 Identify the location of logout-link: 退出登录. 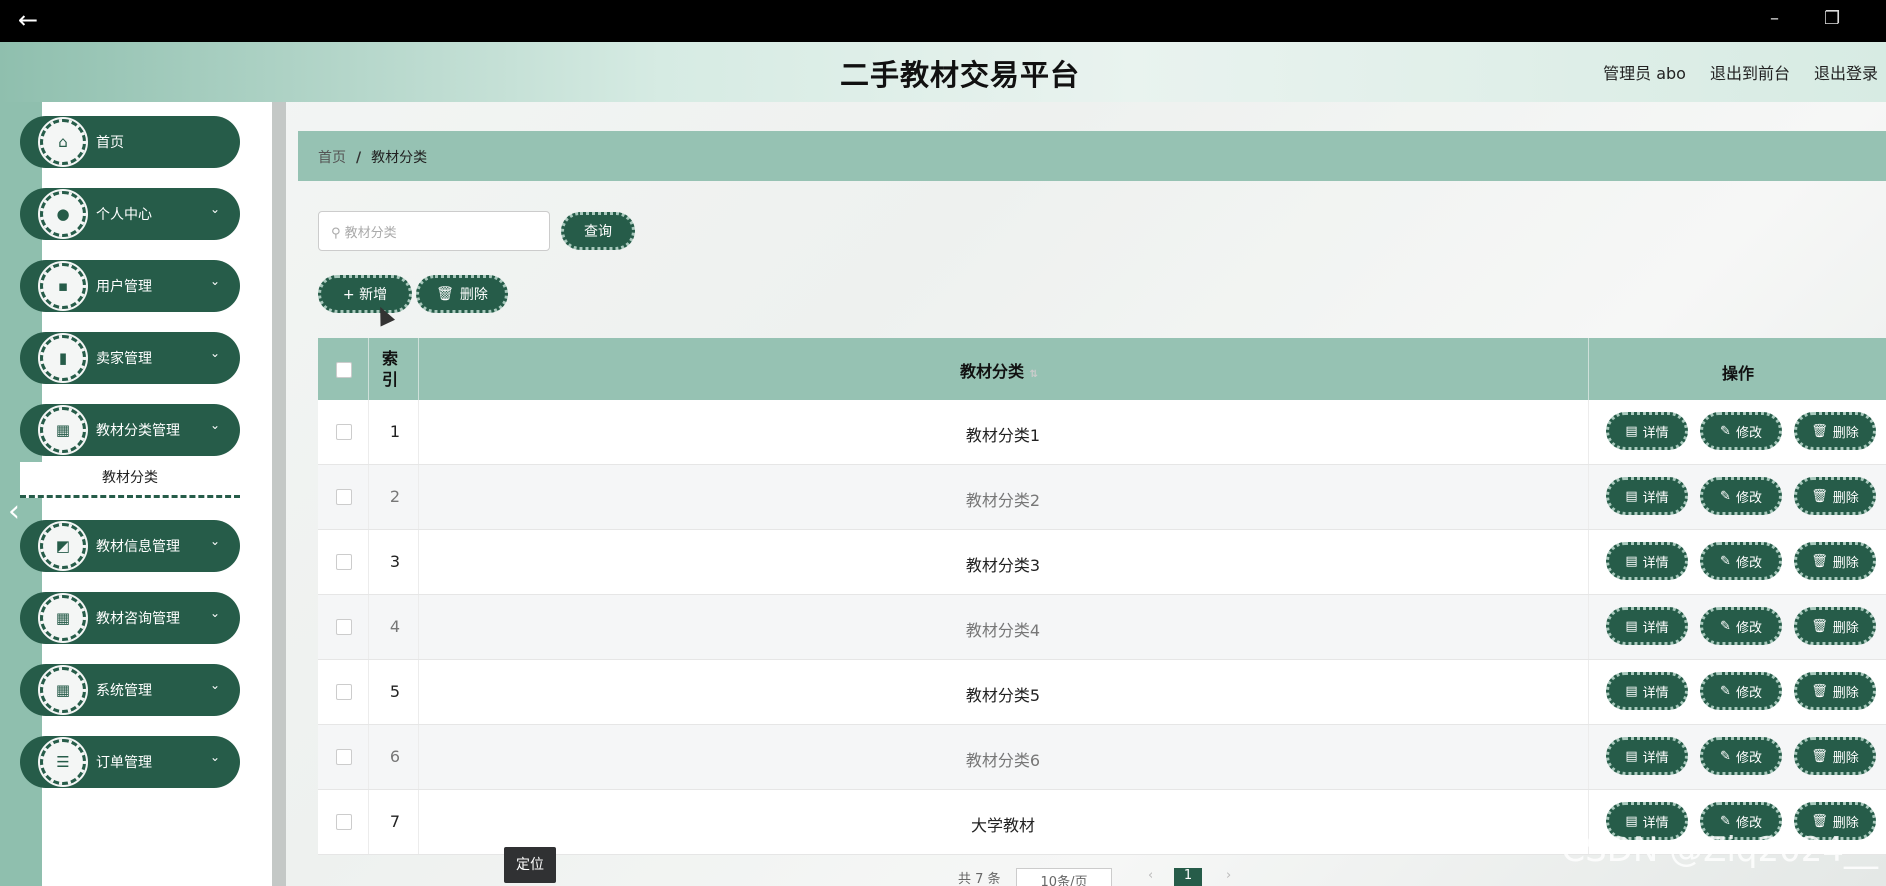
(1846, 72).